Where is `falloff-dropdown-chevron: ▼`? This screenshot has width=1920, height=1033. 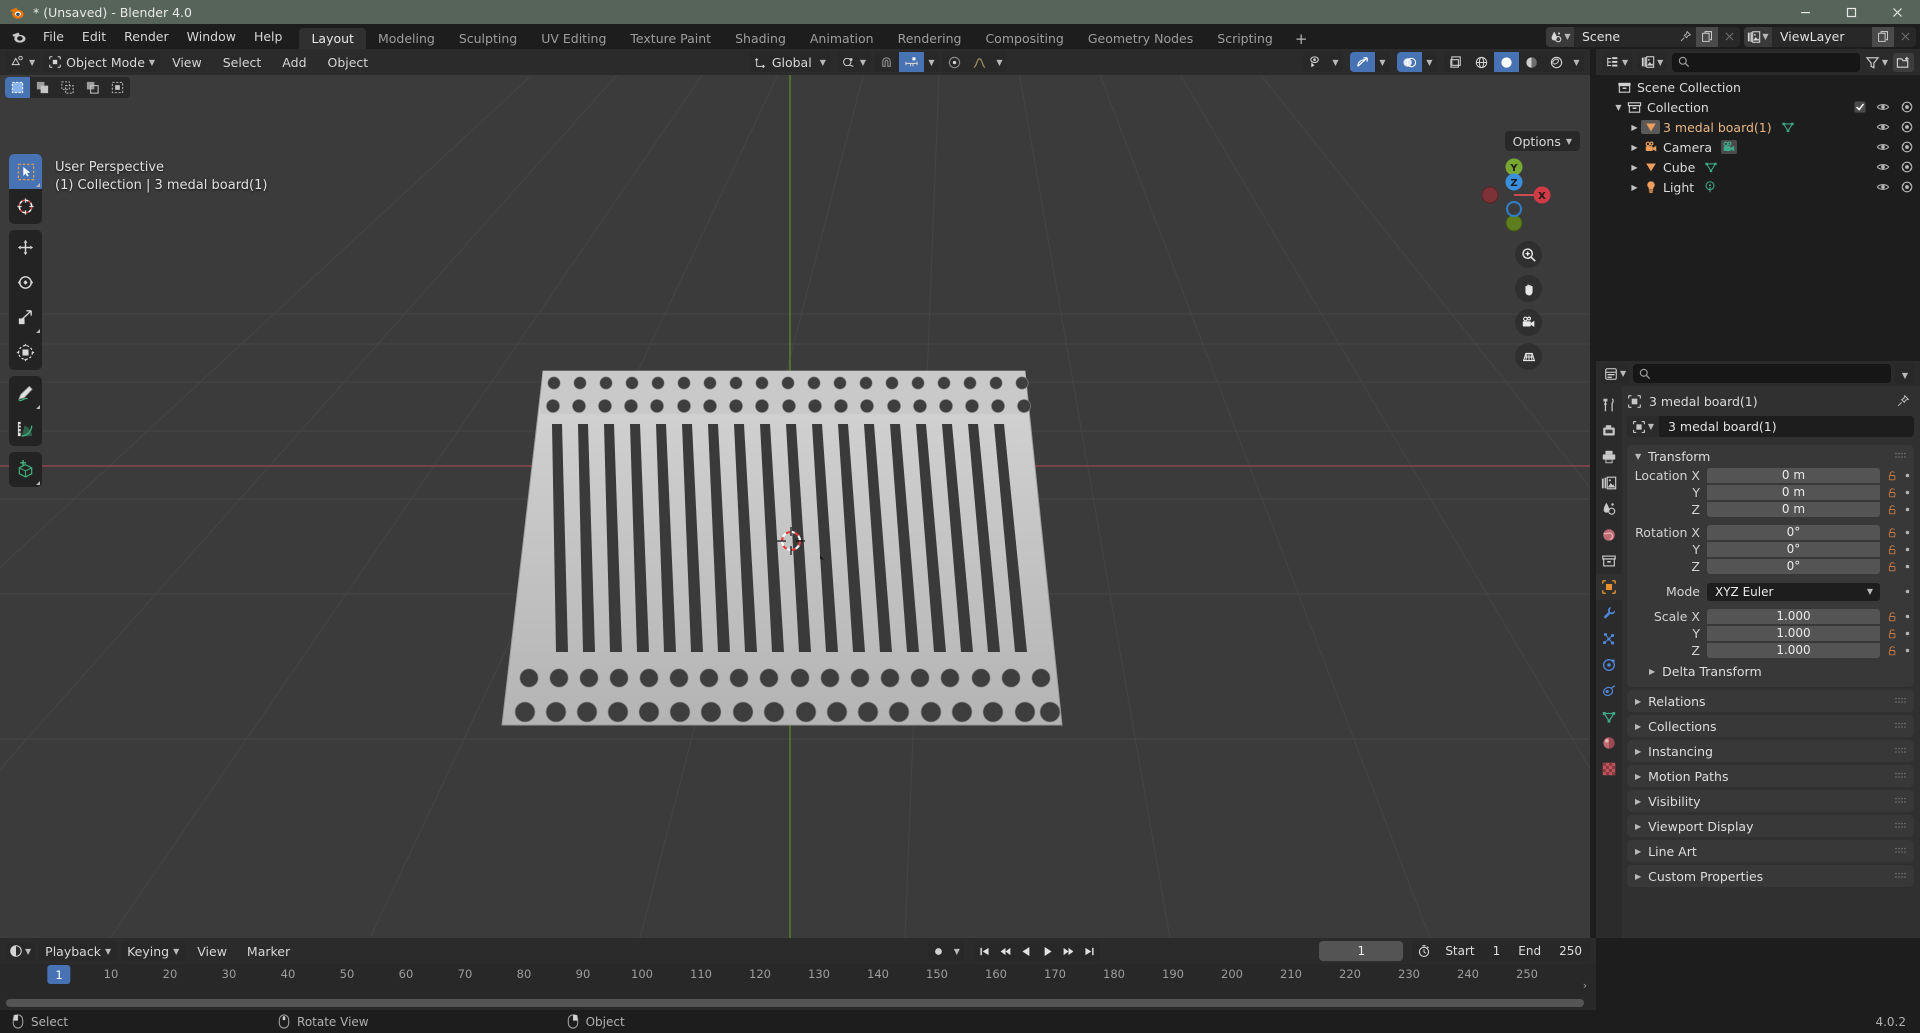
falloff-dropdown-chevron: ▼ is located at coordinates (999, 62).